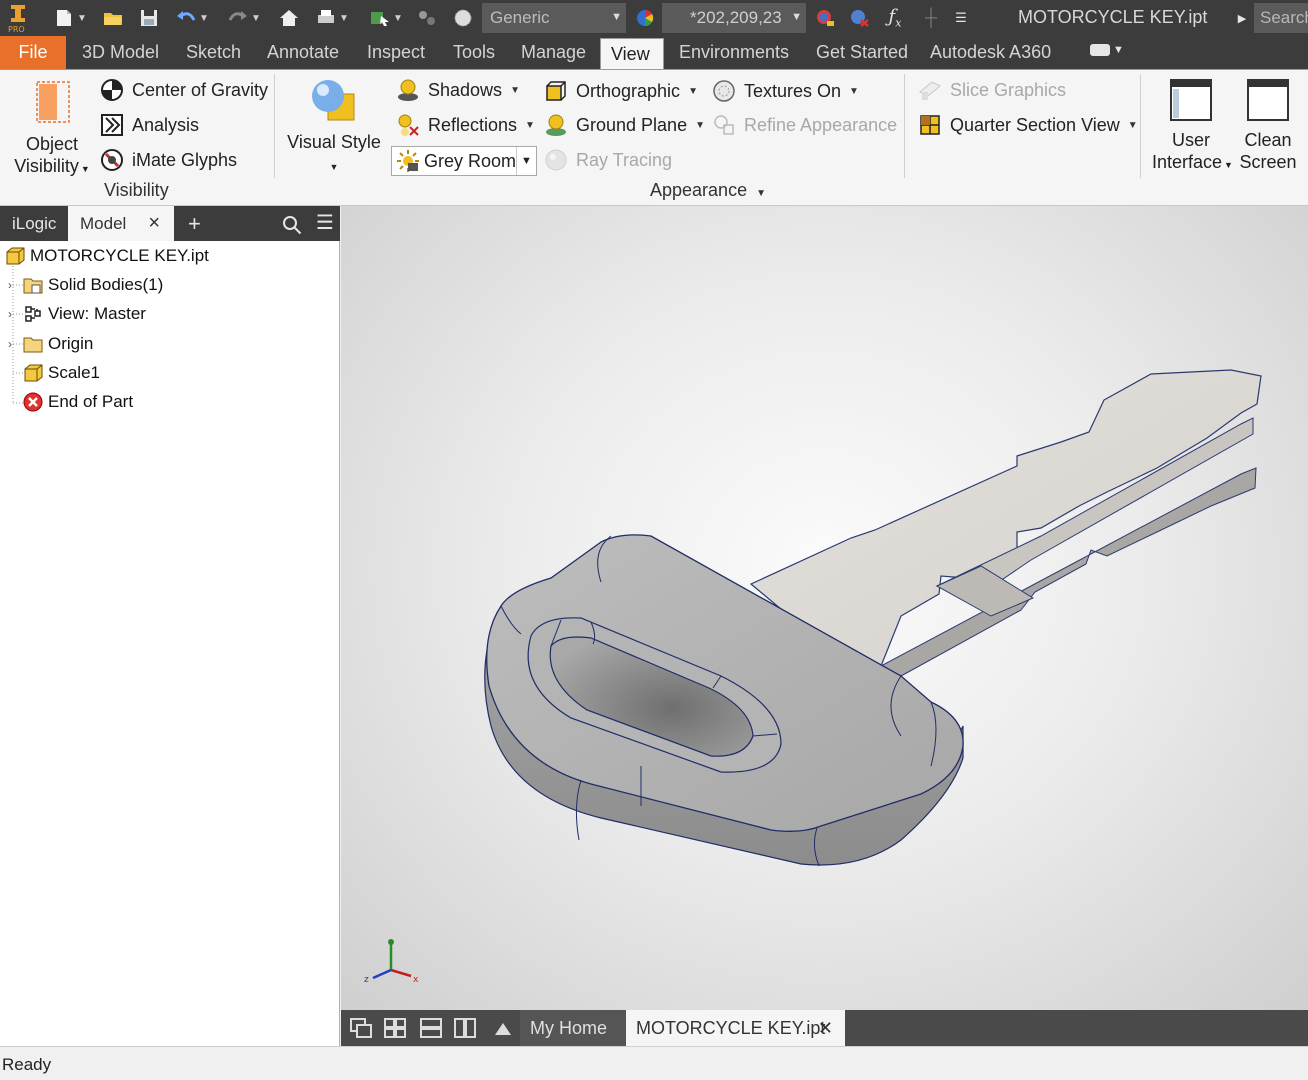  Describe the element at coordinates (121, 223) in the screenshot. I see `tab-model: Model ×` at that location.